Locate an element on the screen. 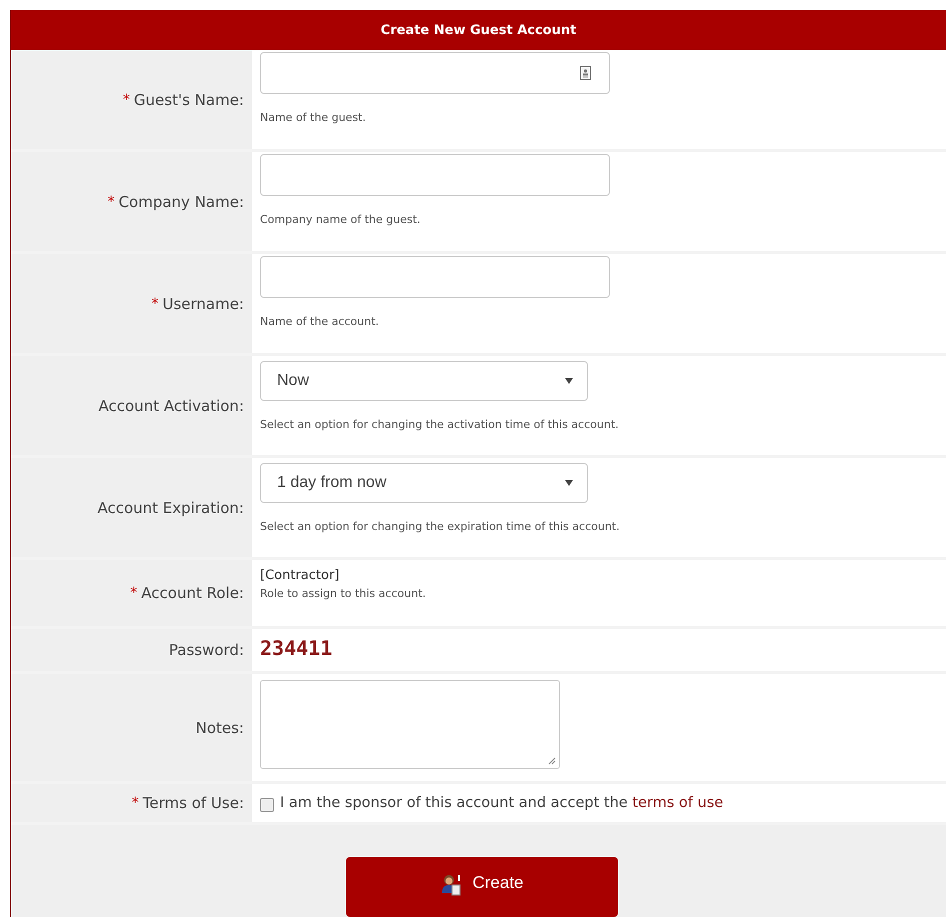  notes-field is located at coordinates (410, 724).